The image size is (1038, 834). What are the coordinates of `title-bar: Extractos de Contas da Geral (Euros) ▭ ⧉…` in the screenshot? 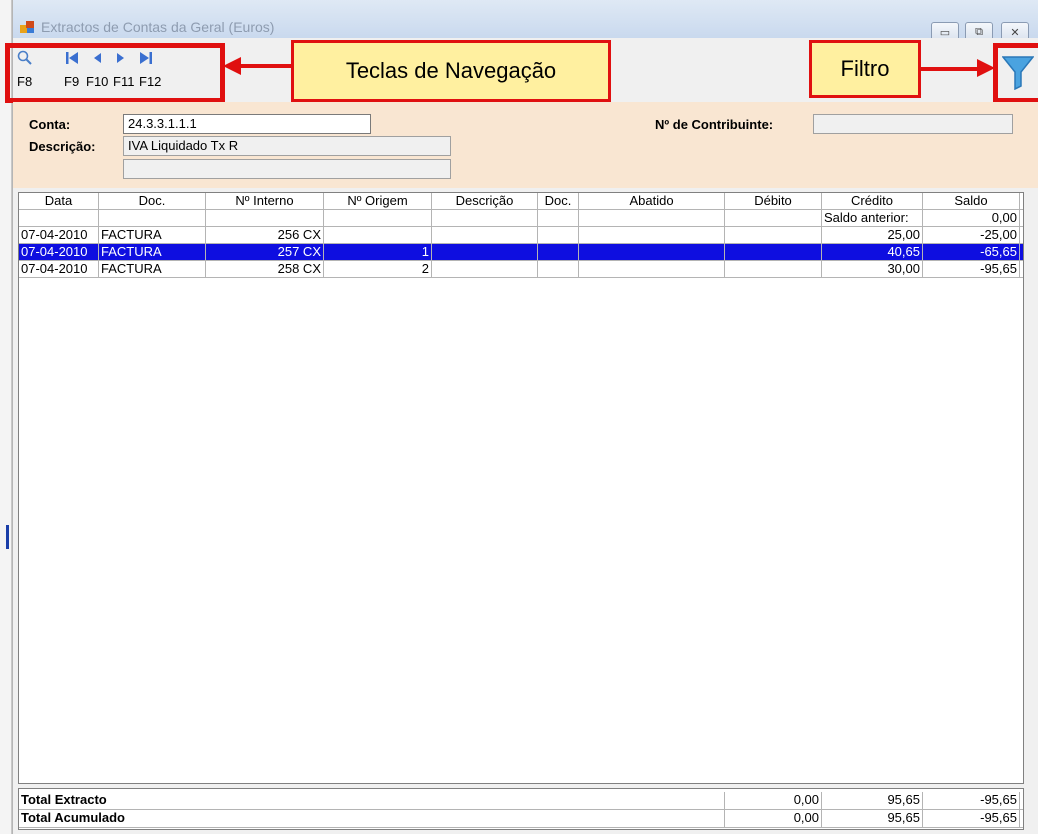 It's located at (525, 21).